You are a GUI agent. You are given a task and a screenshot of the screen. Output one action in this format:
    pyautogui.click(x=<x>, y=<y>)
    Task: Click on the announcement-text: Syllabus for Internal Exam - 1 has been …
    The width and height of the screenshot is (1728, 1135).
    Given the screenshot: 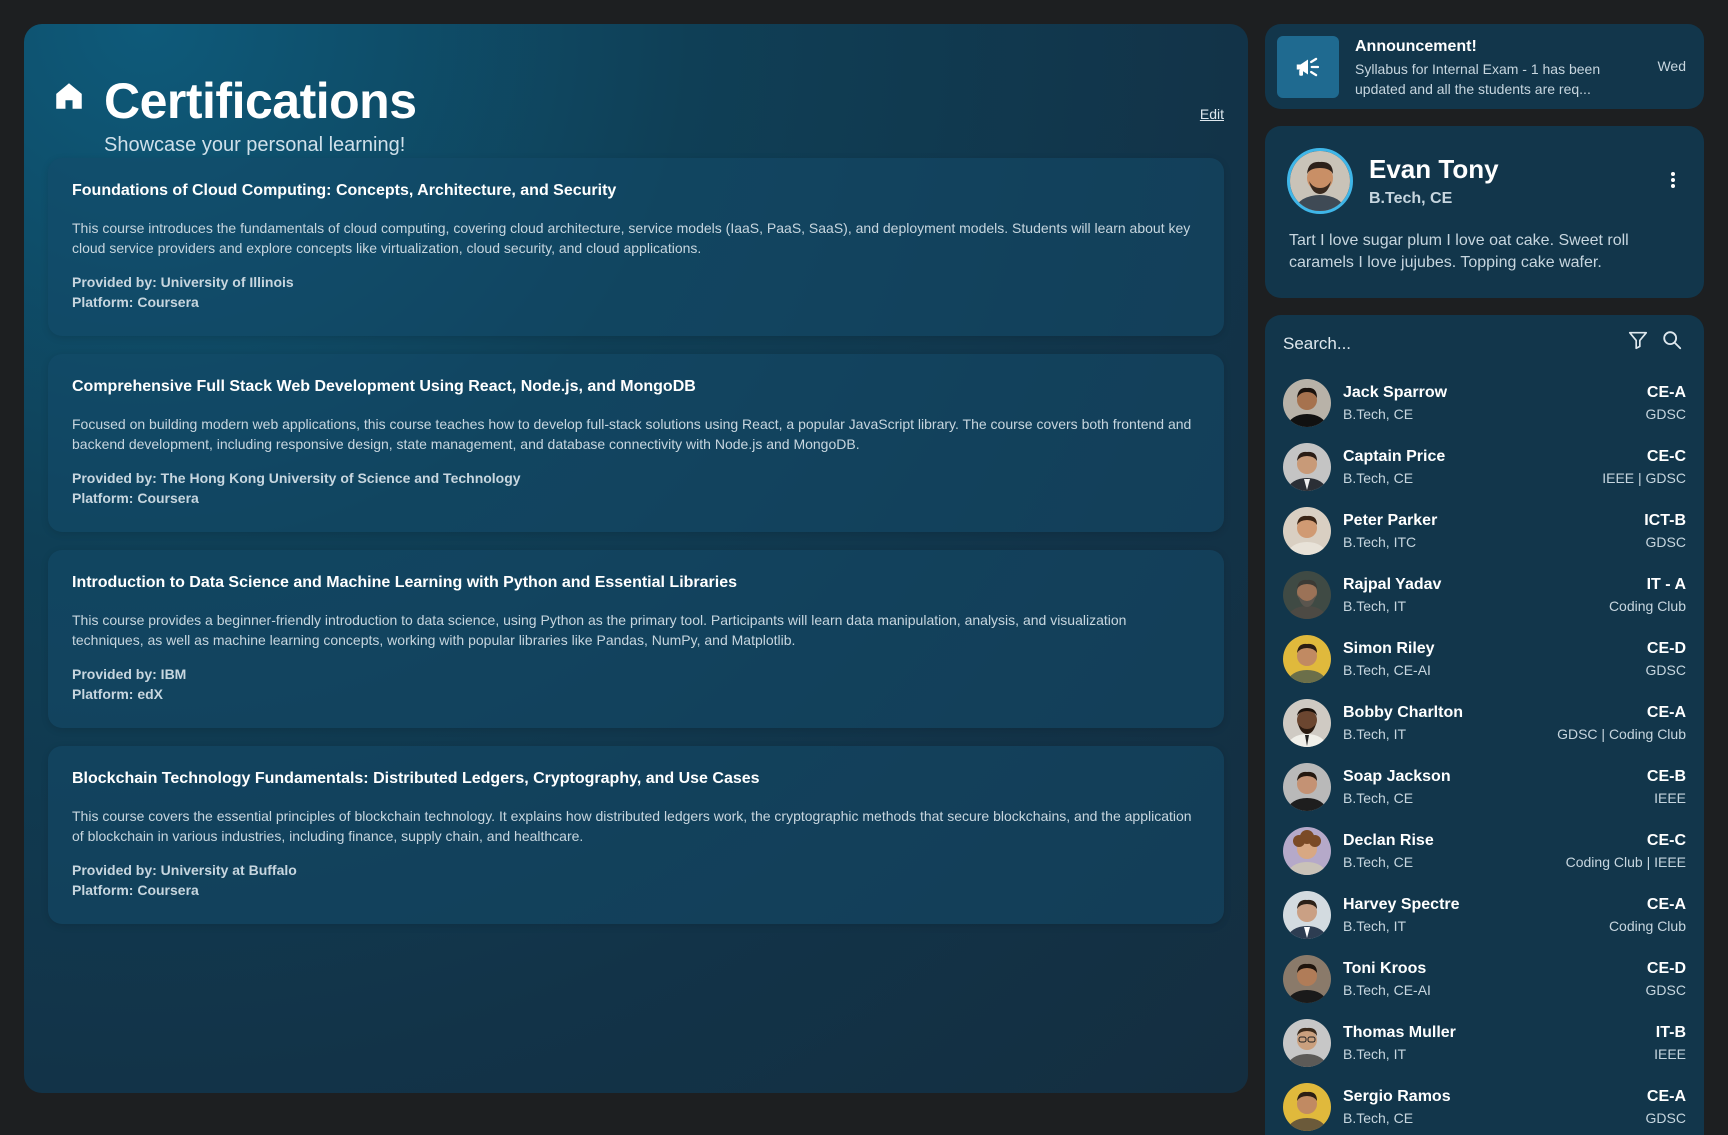 What is the action you would take?
    pyautogui.click(x=1478, y=79)
    